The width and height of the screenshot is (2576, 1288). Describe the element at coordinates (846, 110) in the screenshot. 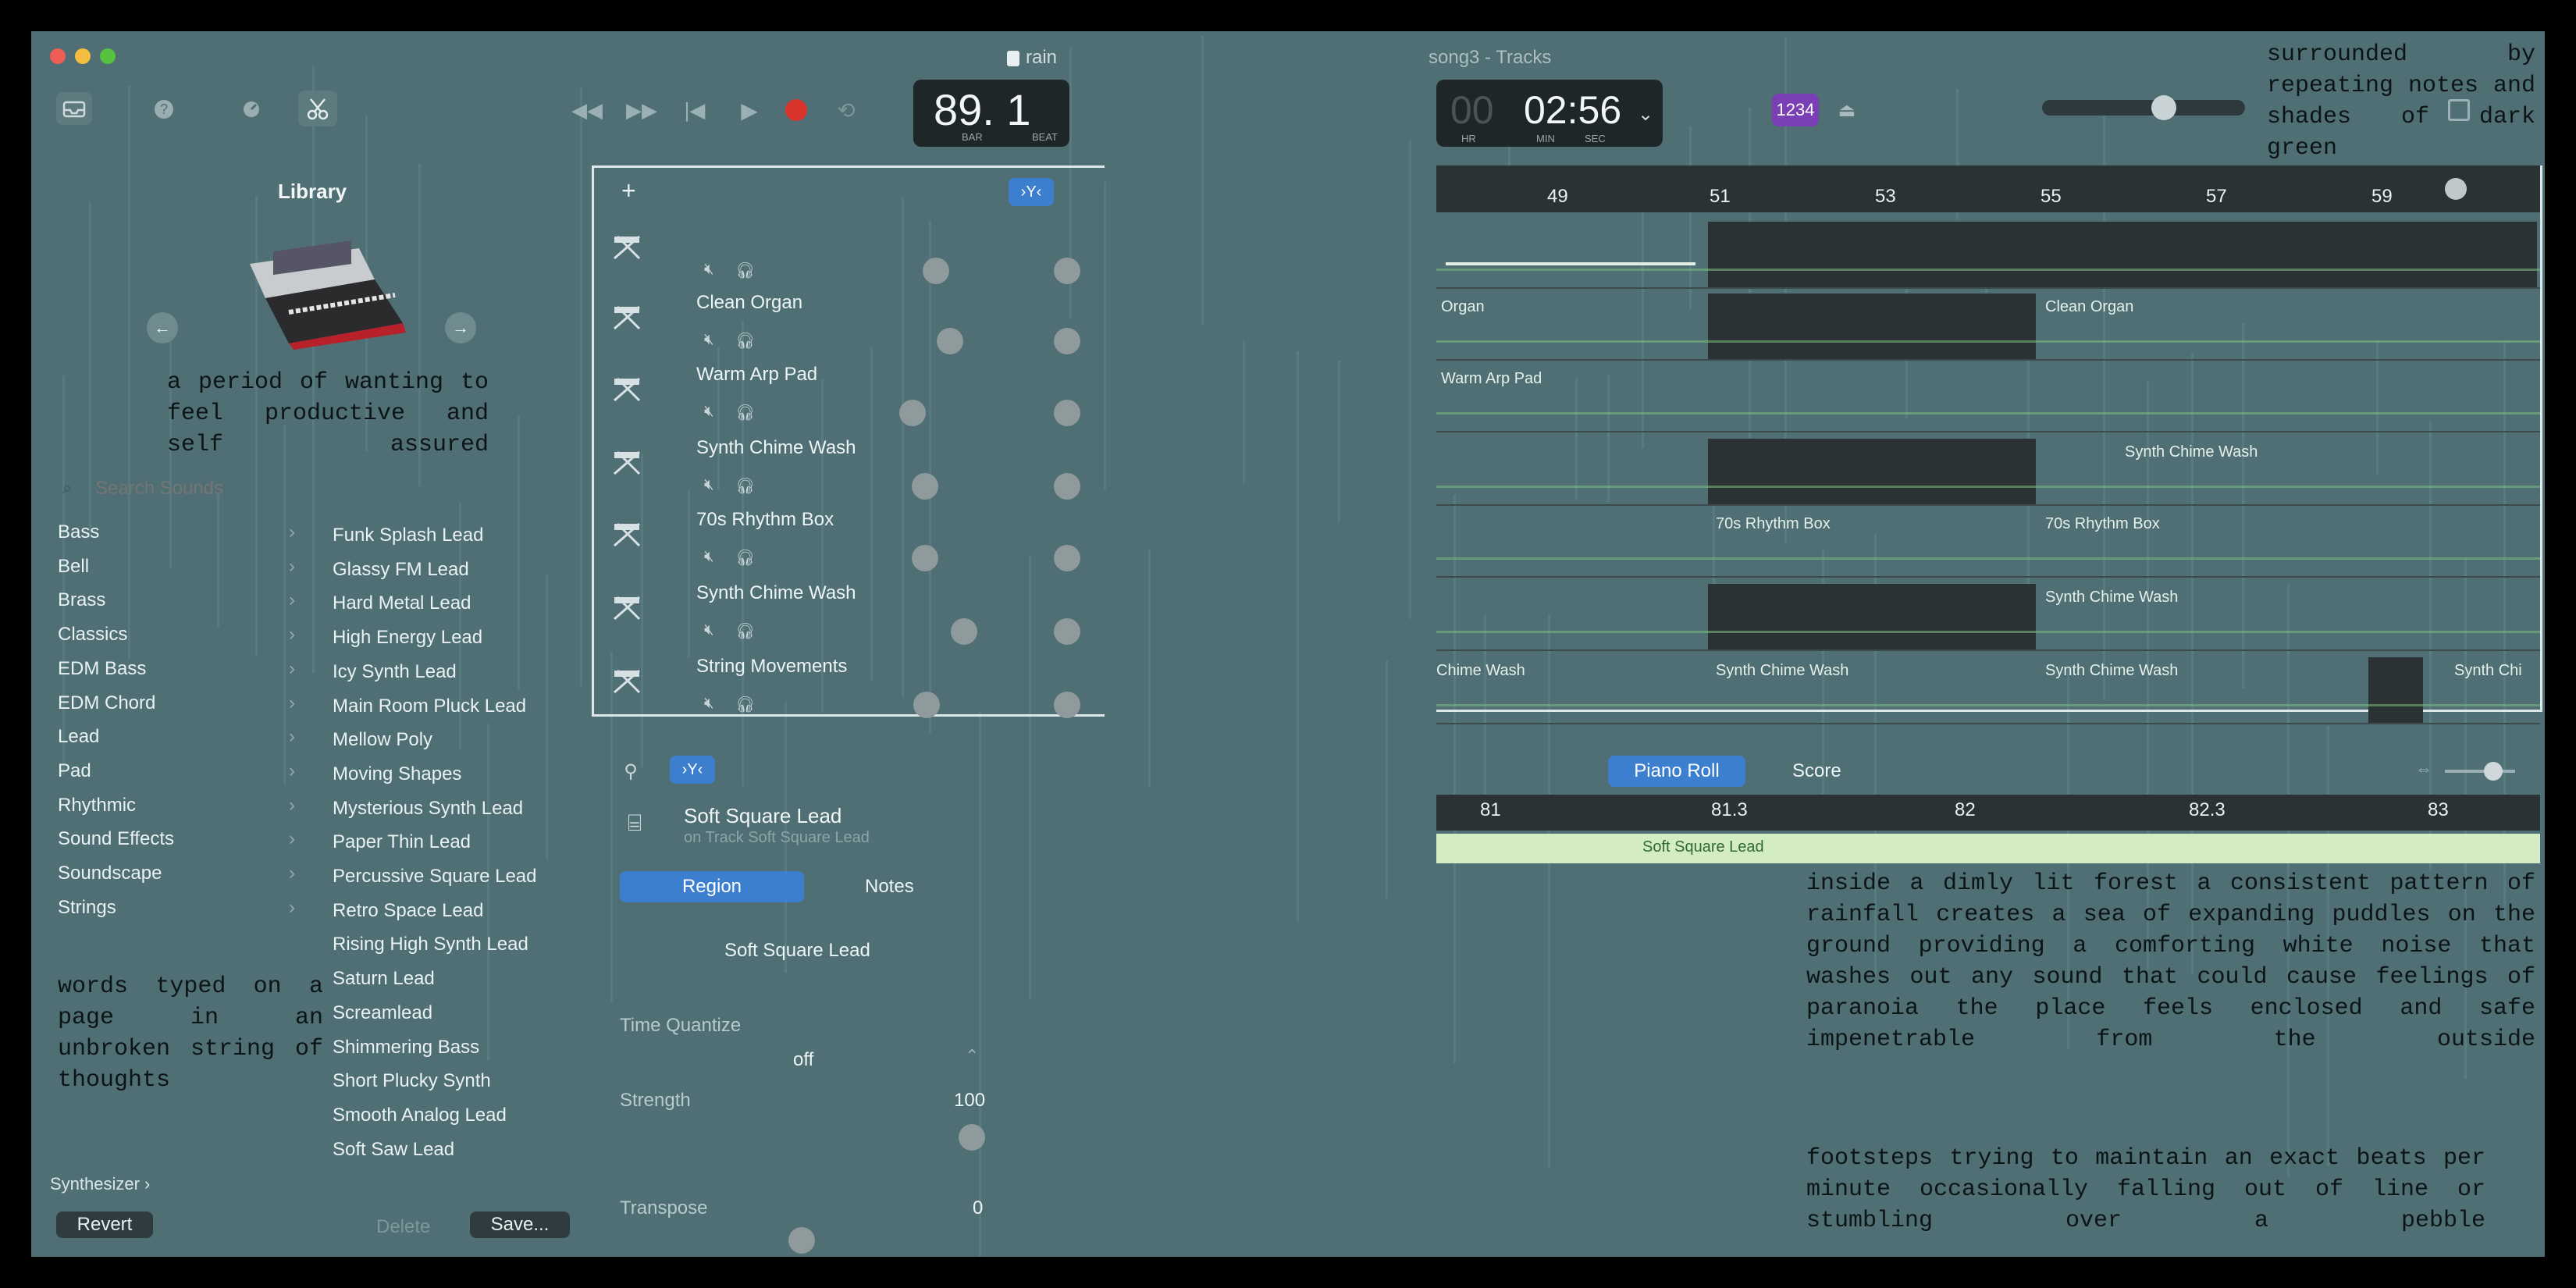

I see `cycle-button: ⟲` at that location.